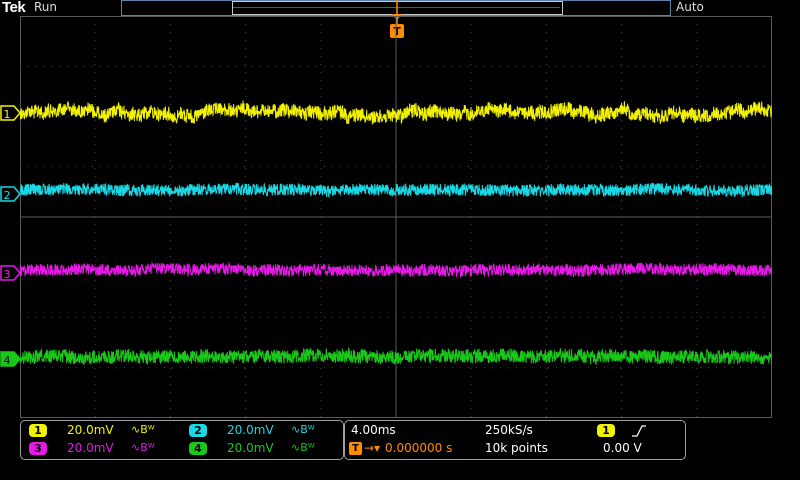 The width and height of the screenshot is (800, 480). I want to click on svg-text: 2, so click(7, 195).